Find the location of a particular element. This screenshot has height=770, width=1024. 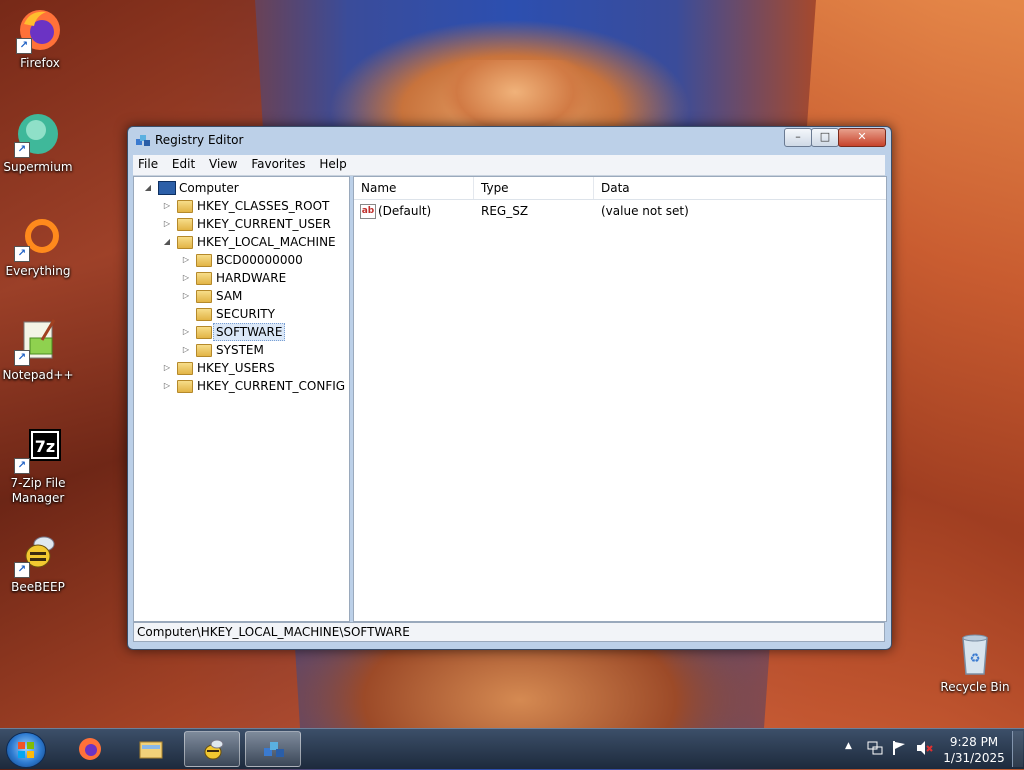

desktop-icon-notepadpp: ↗ Notepad++ is located at coordinates (39, 350).